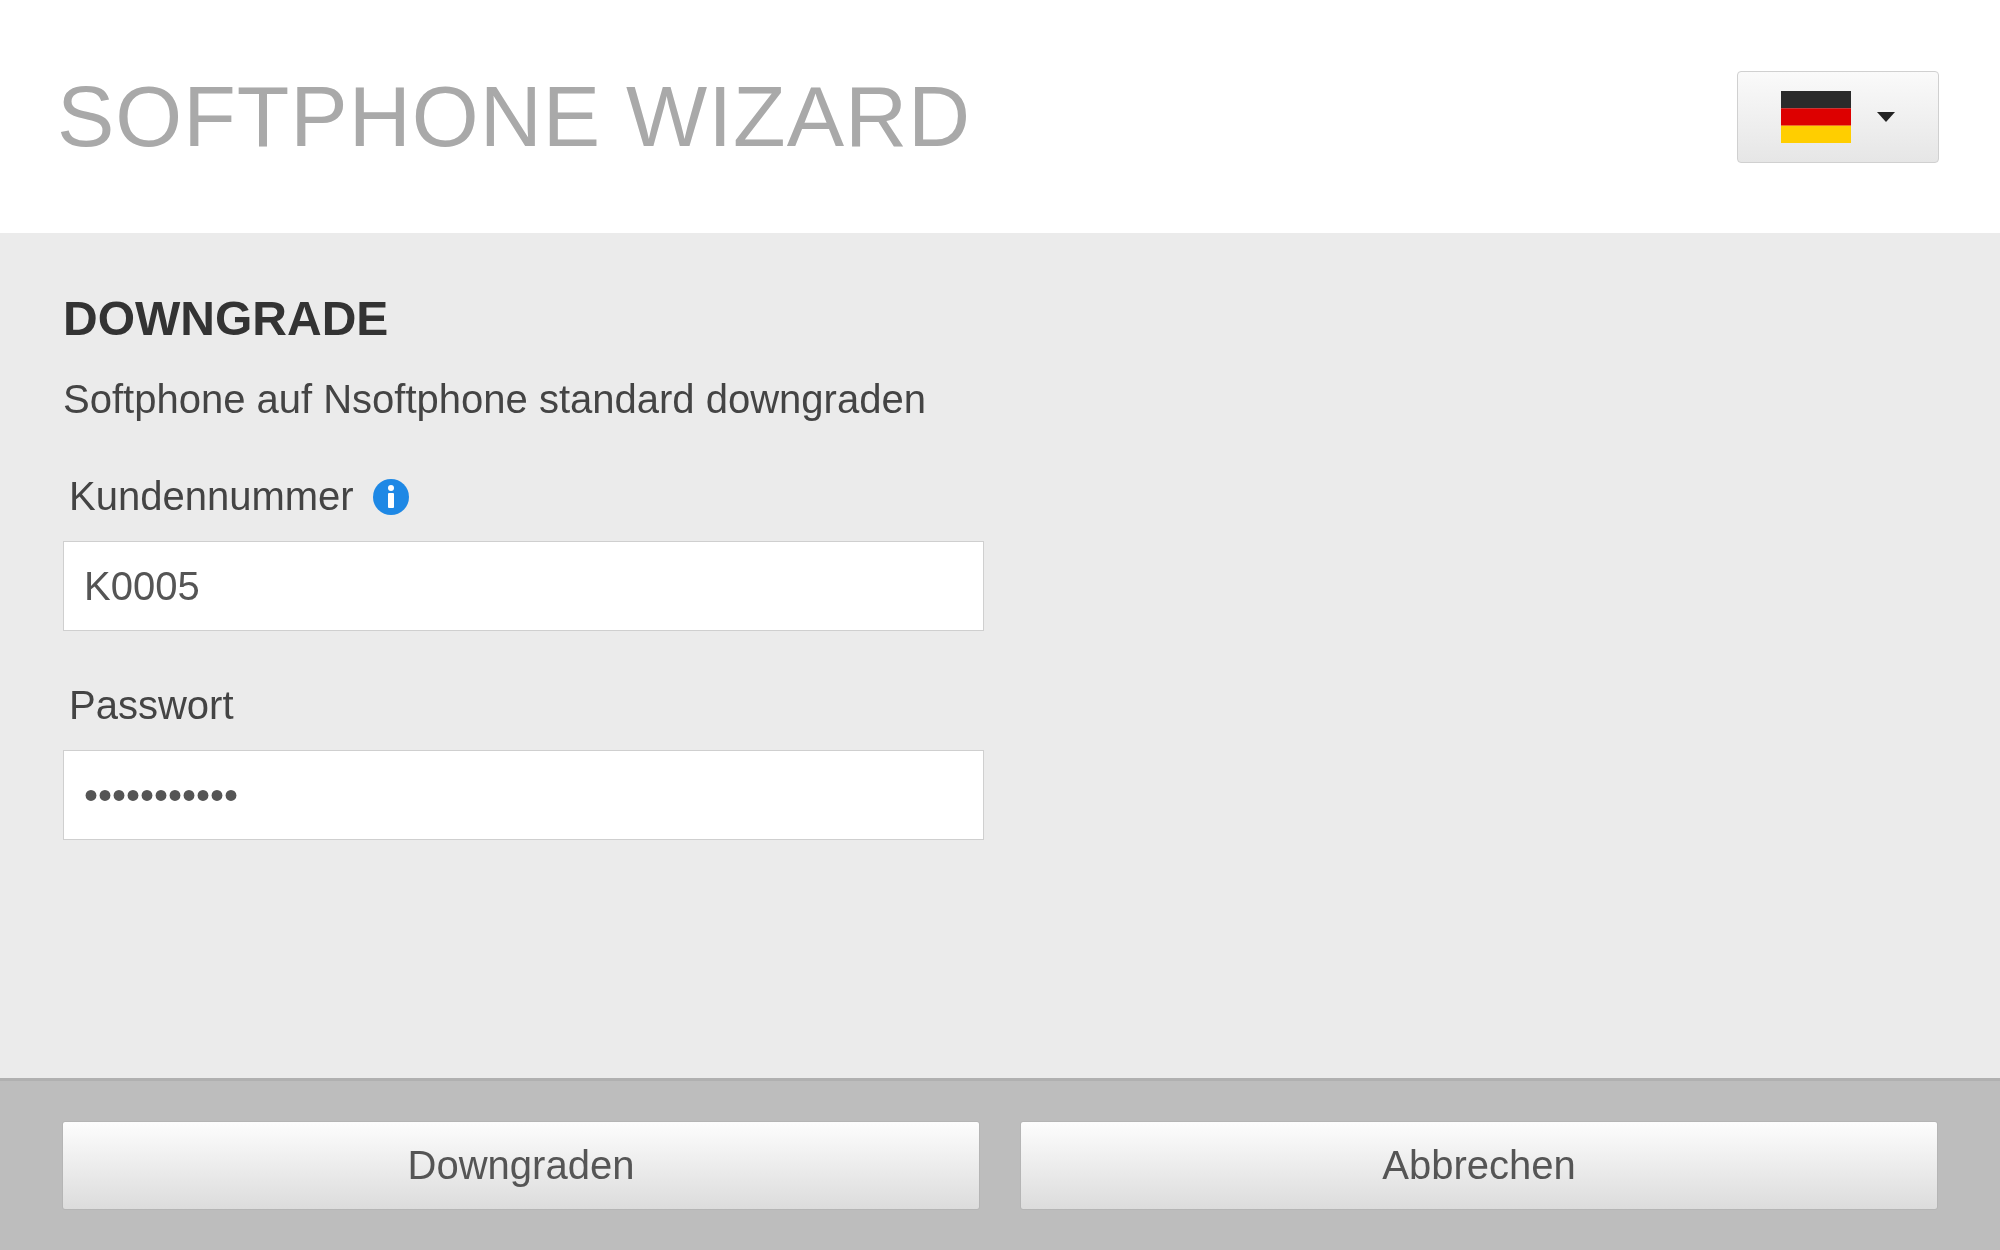 The height and width of the screenshot is (1250, 2000). I want to click on action-button: Downgraden, so click(521, 1165).